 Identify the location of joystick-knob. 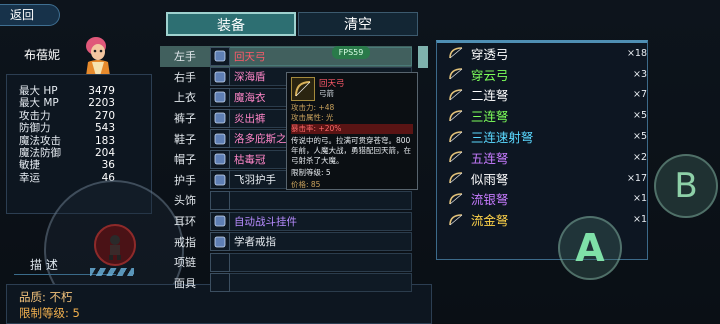
(115, 245).